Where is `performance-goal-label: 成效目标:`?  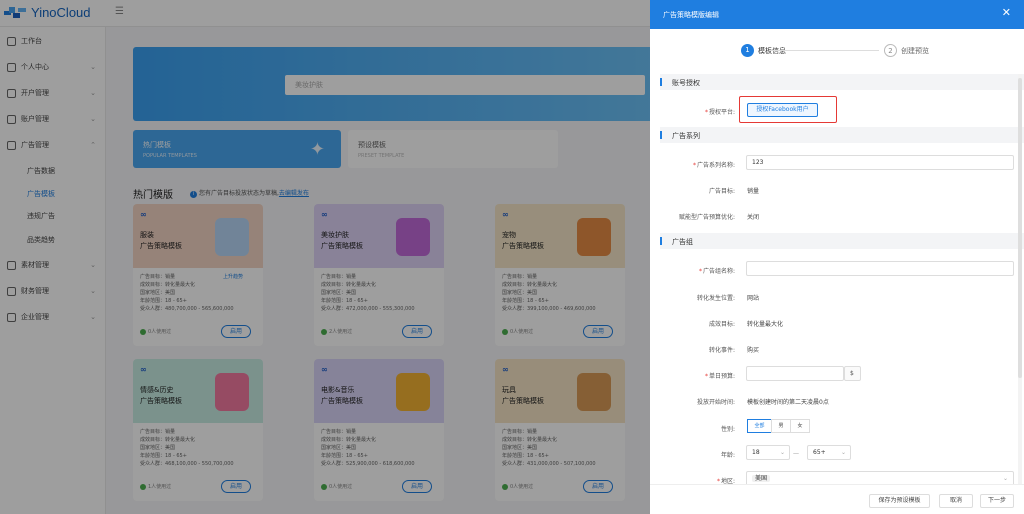 performance-goal-label: 成效目标: is located at coordinates (721, 324).